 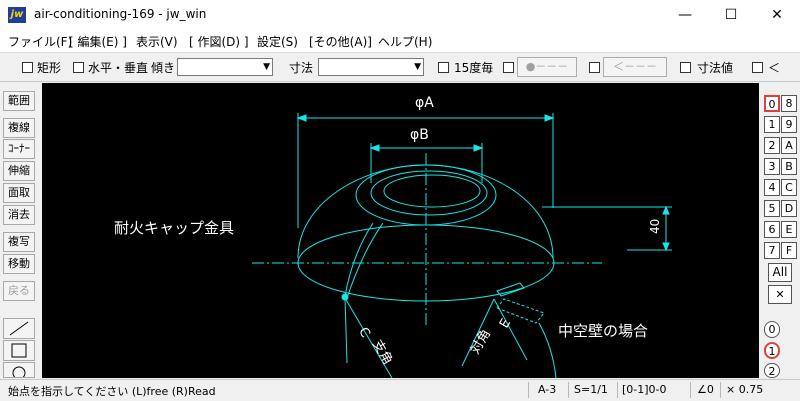 I want to click on layer-button-4: 4, so click(x=772, y=187).